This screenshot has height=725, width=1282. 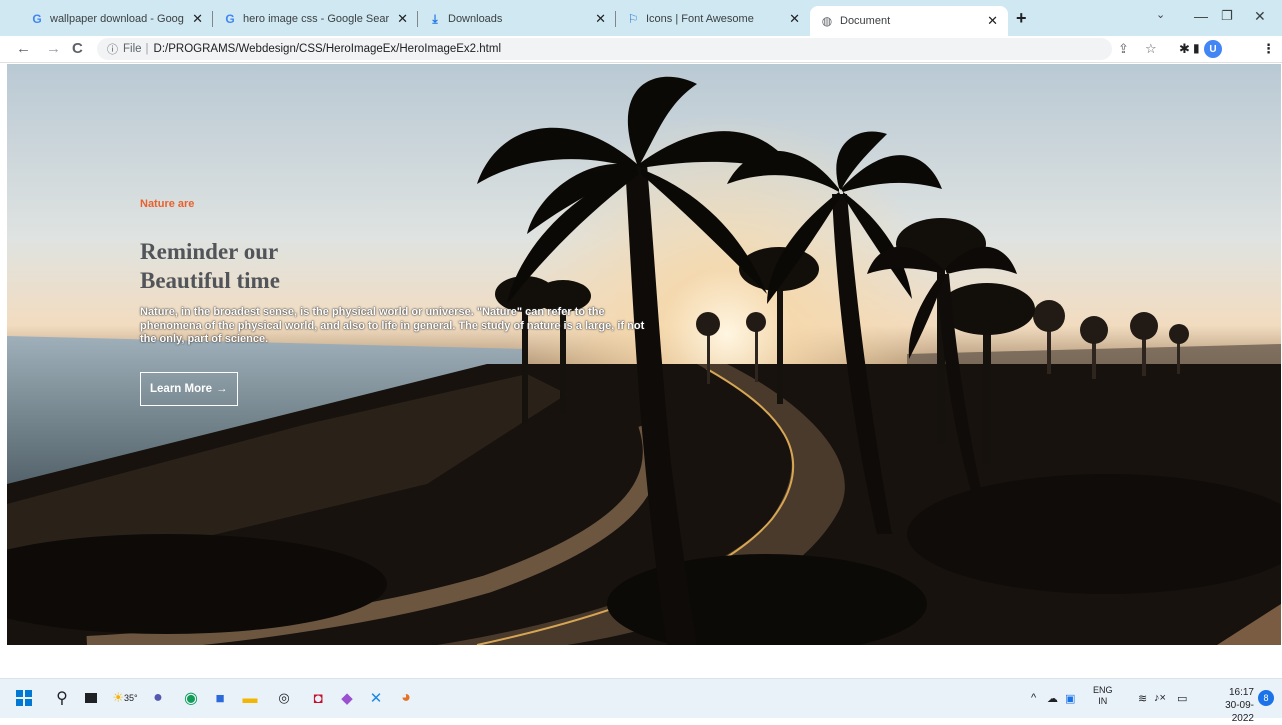 I want to click on tab-title: hero image css - Google Search, so click(x=316, y=19).